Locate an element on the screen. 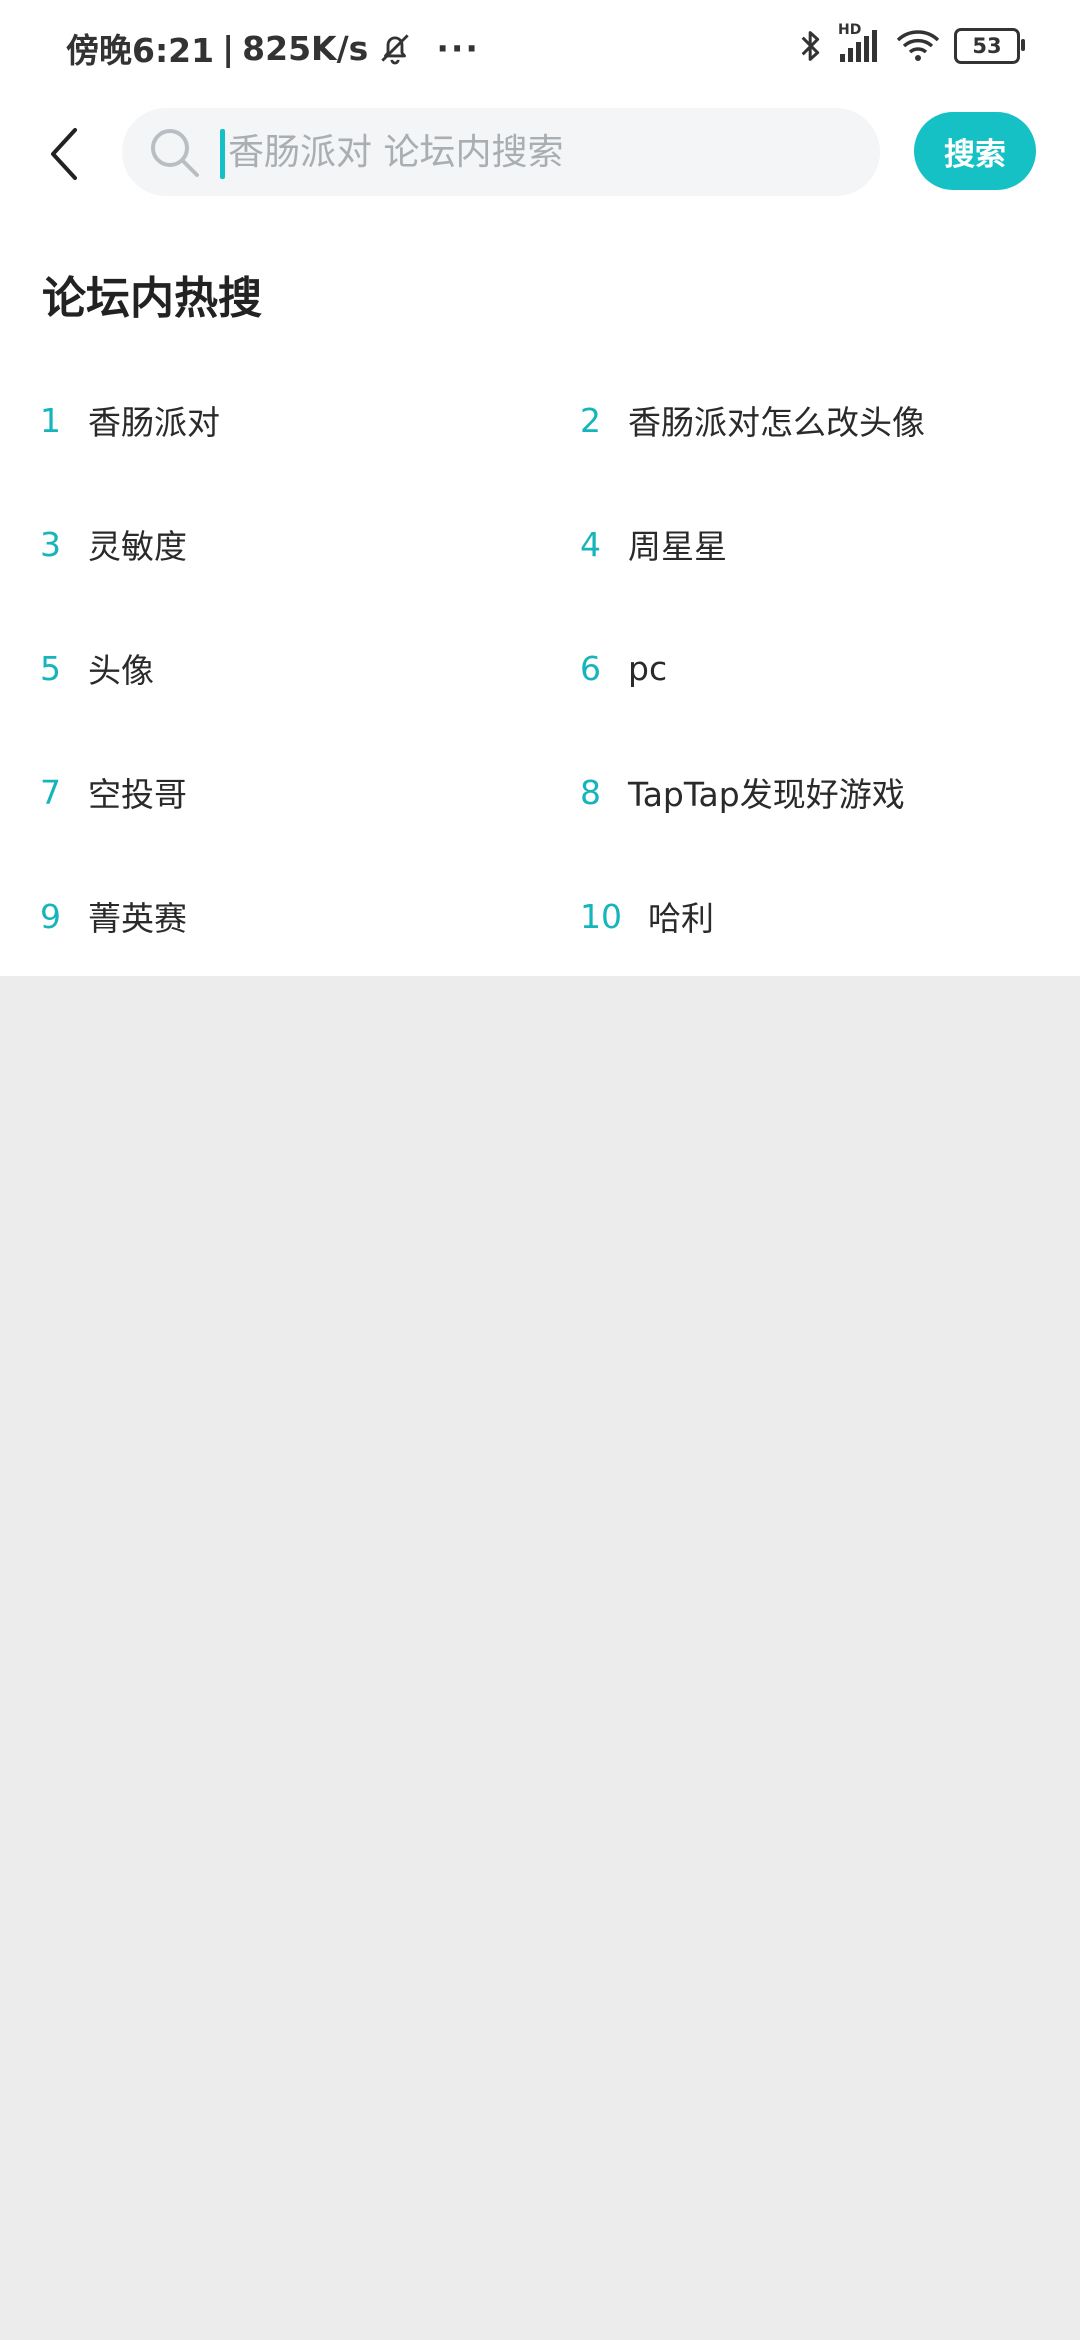  hot-search-title: 论坛内热搜 is located at coordinates (152, 298).